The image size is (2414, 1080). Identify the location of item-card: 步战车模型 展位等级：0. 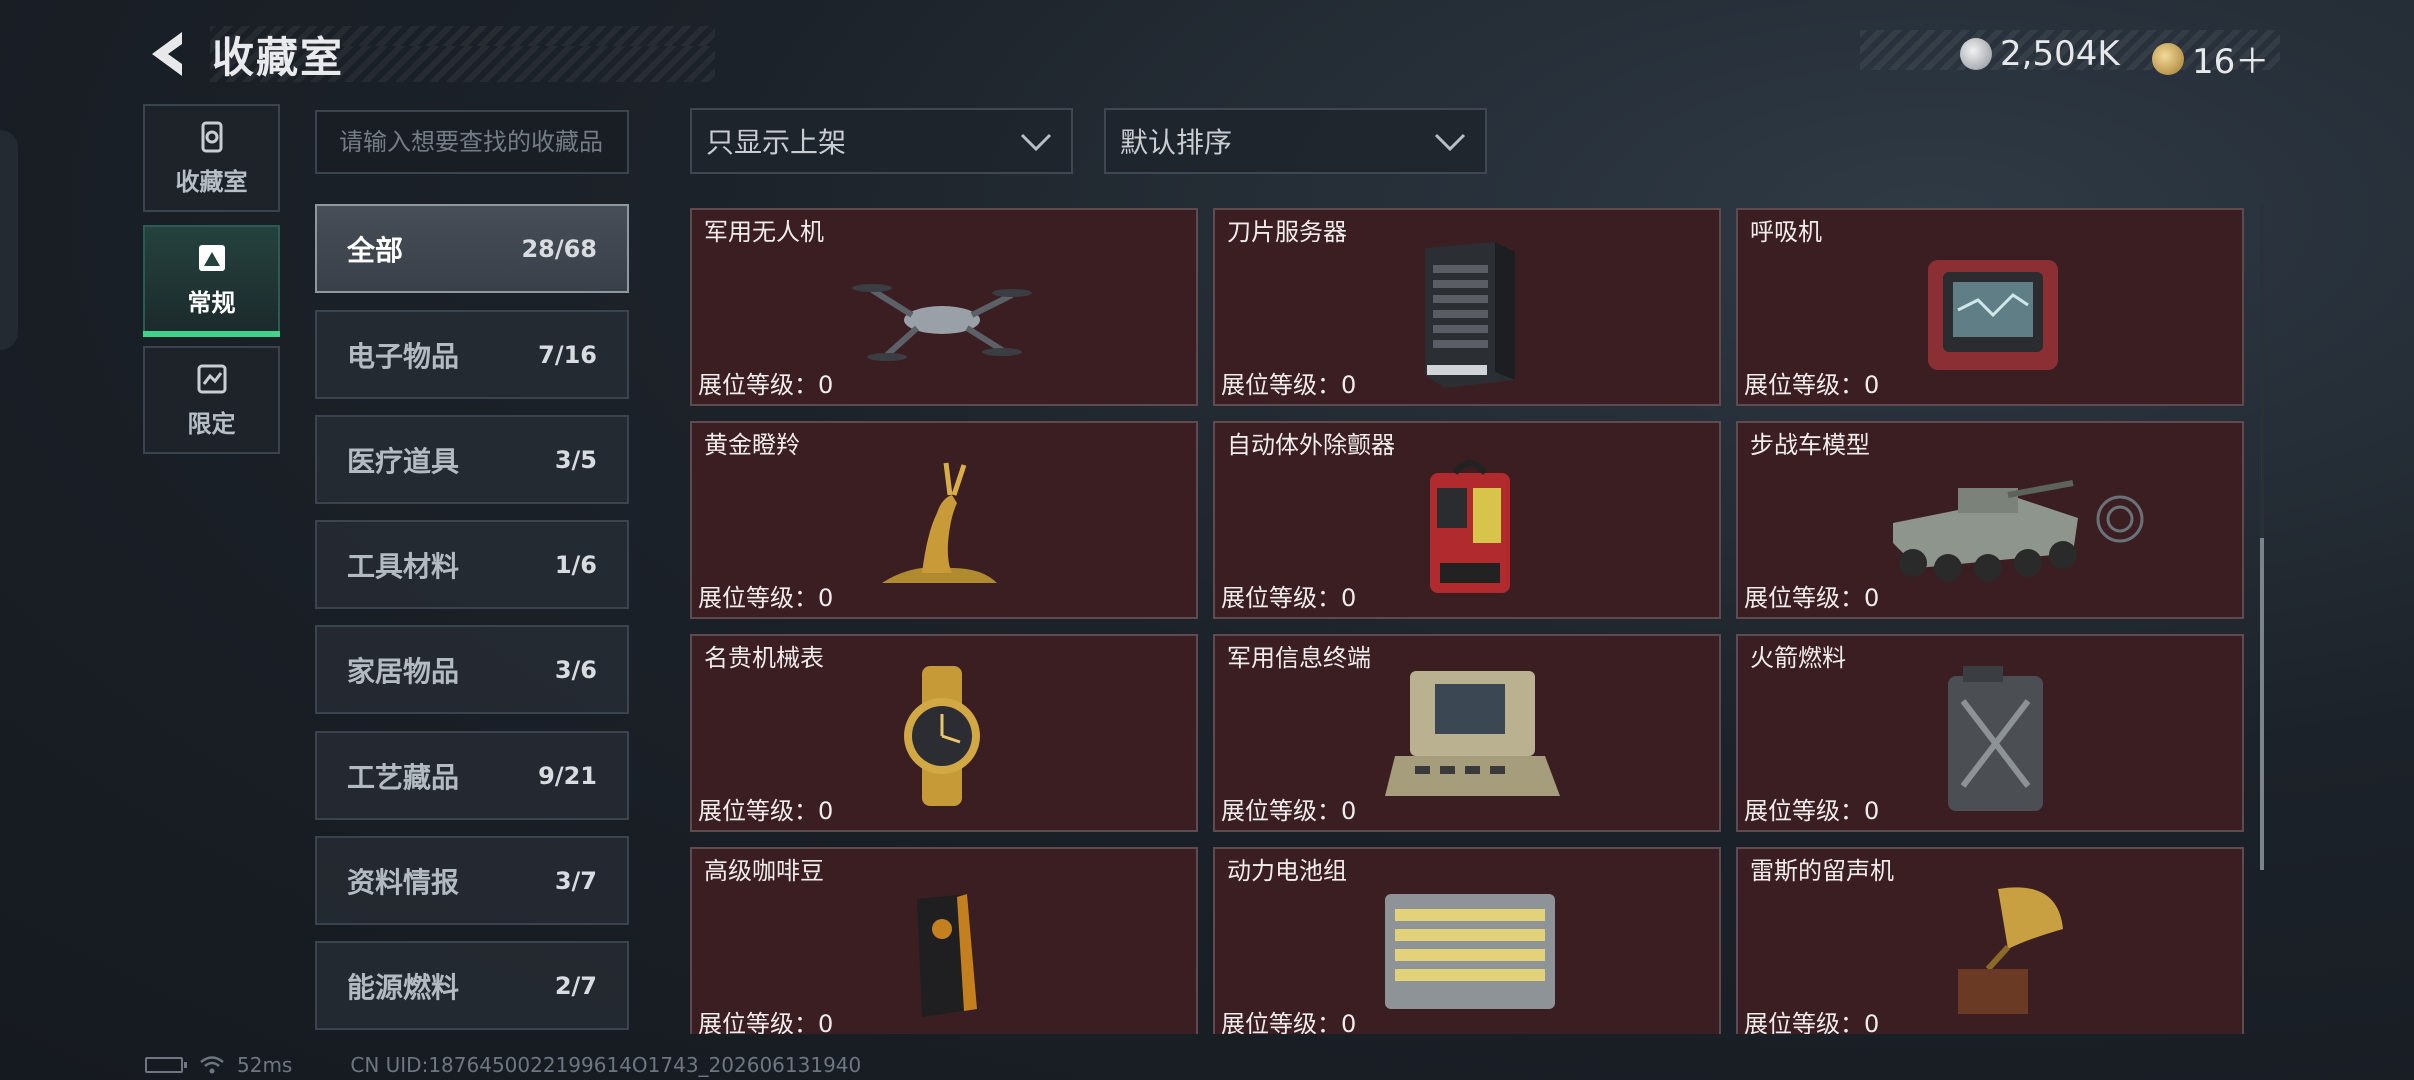
(1990, 520).